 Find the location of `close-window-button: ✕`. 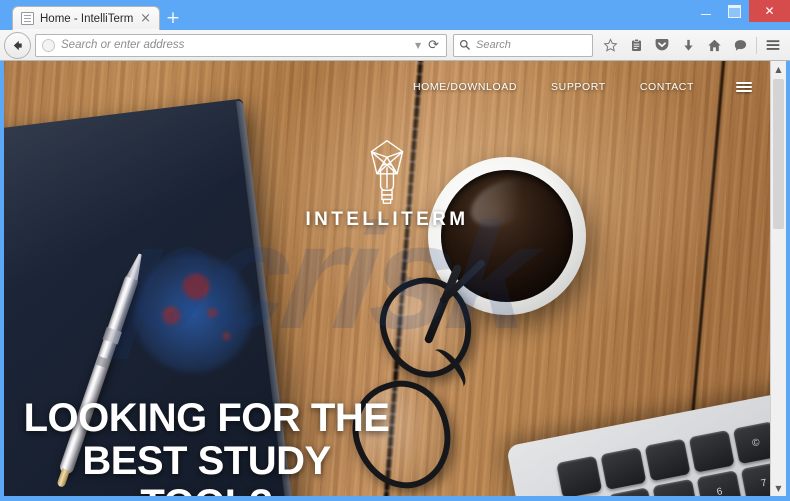

close-window-button: ✕ is located at coordinates (769, 11).